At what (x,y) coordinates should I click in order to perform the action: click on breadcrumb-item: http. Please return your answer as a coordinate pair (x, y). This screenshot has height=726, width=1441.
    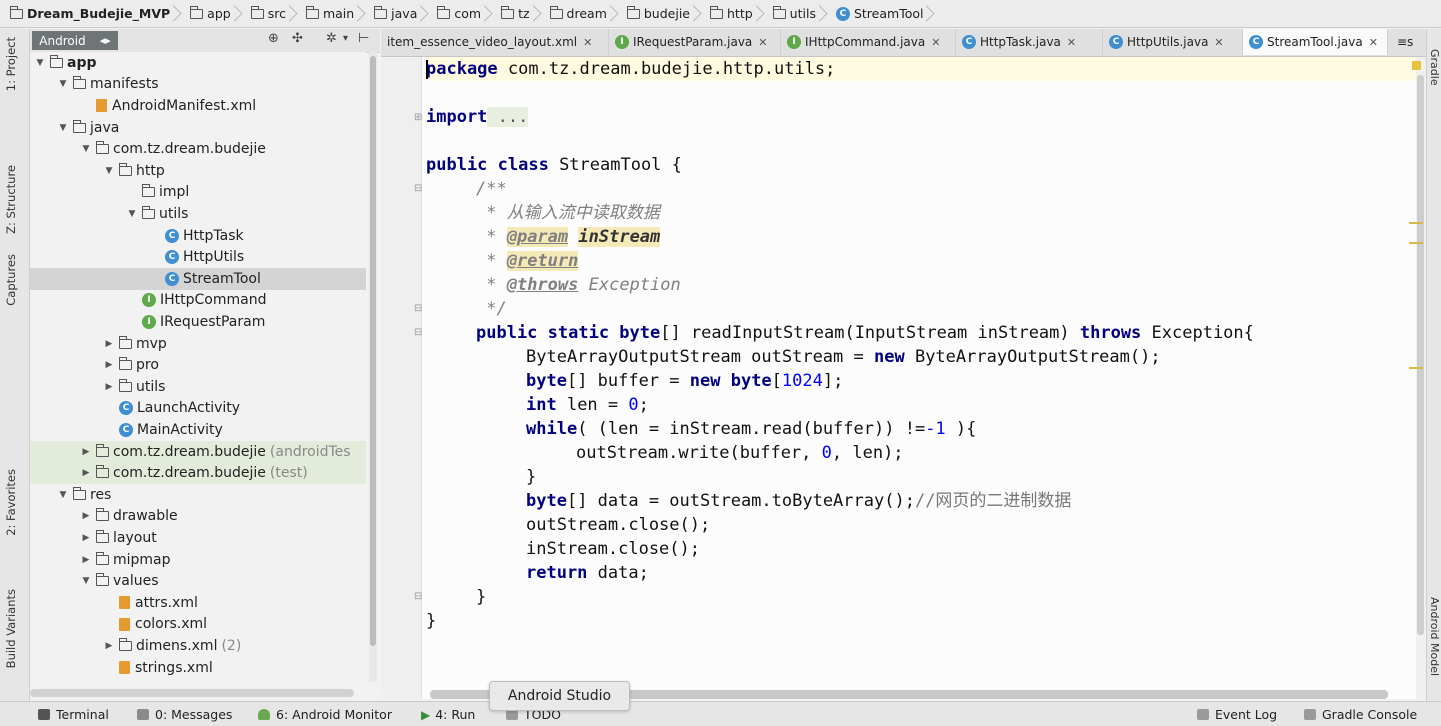
    Looking at the image, I should click on (729, 14).